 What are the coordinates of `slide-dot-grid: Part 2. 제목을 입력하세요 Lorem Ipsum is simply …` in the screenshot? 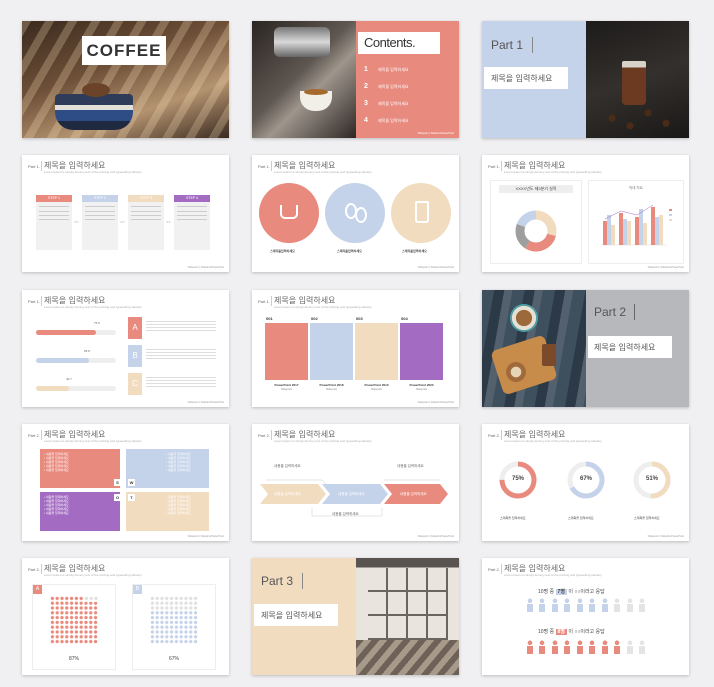 It's located at (125, 616).